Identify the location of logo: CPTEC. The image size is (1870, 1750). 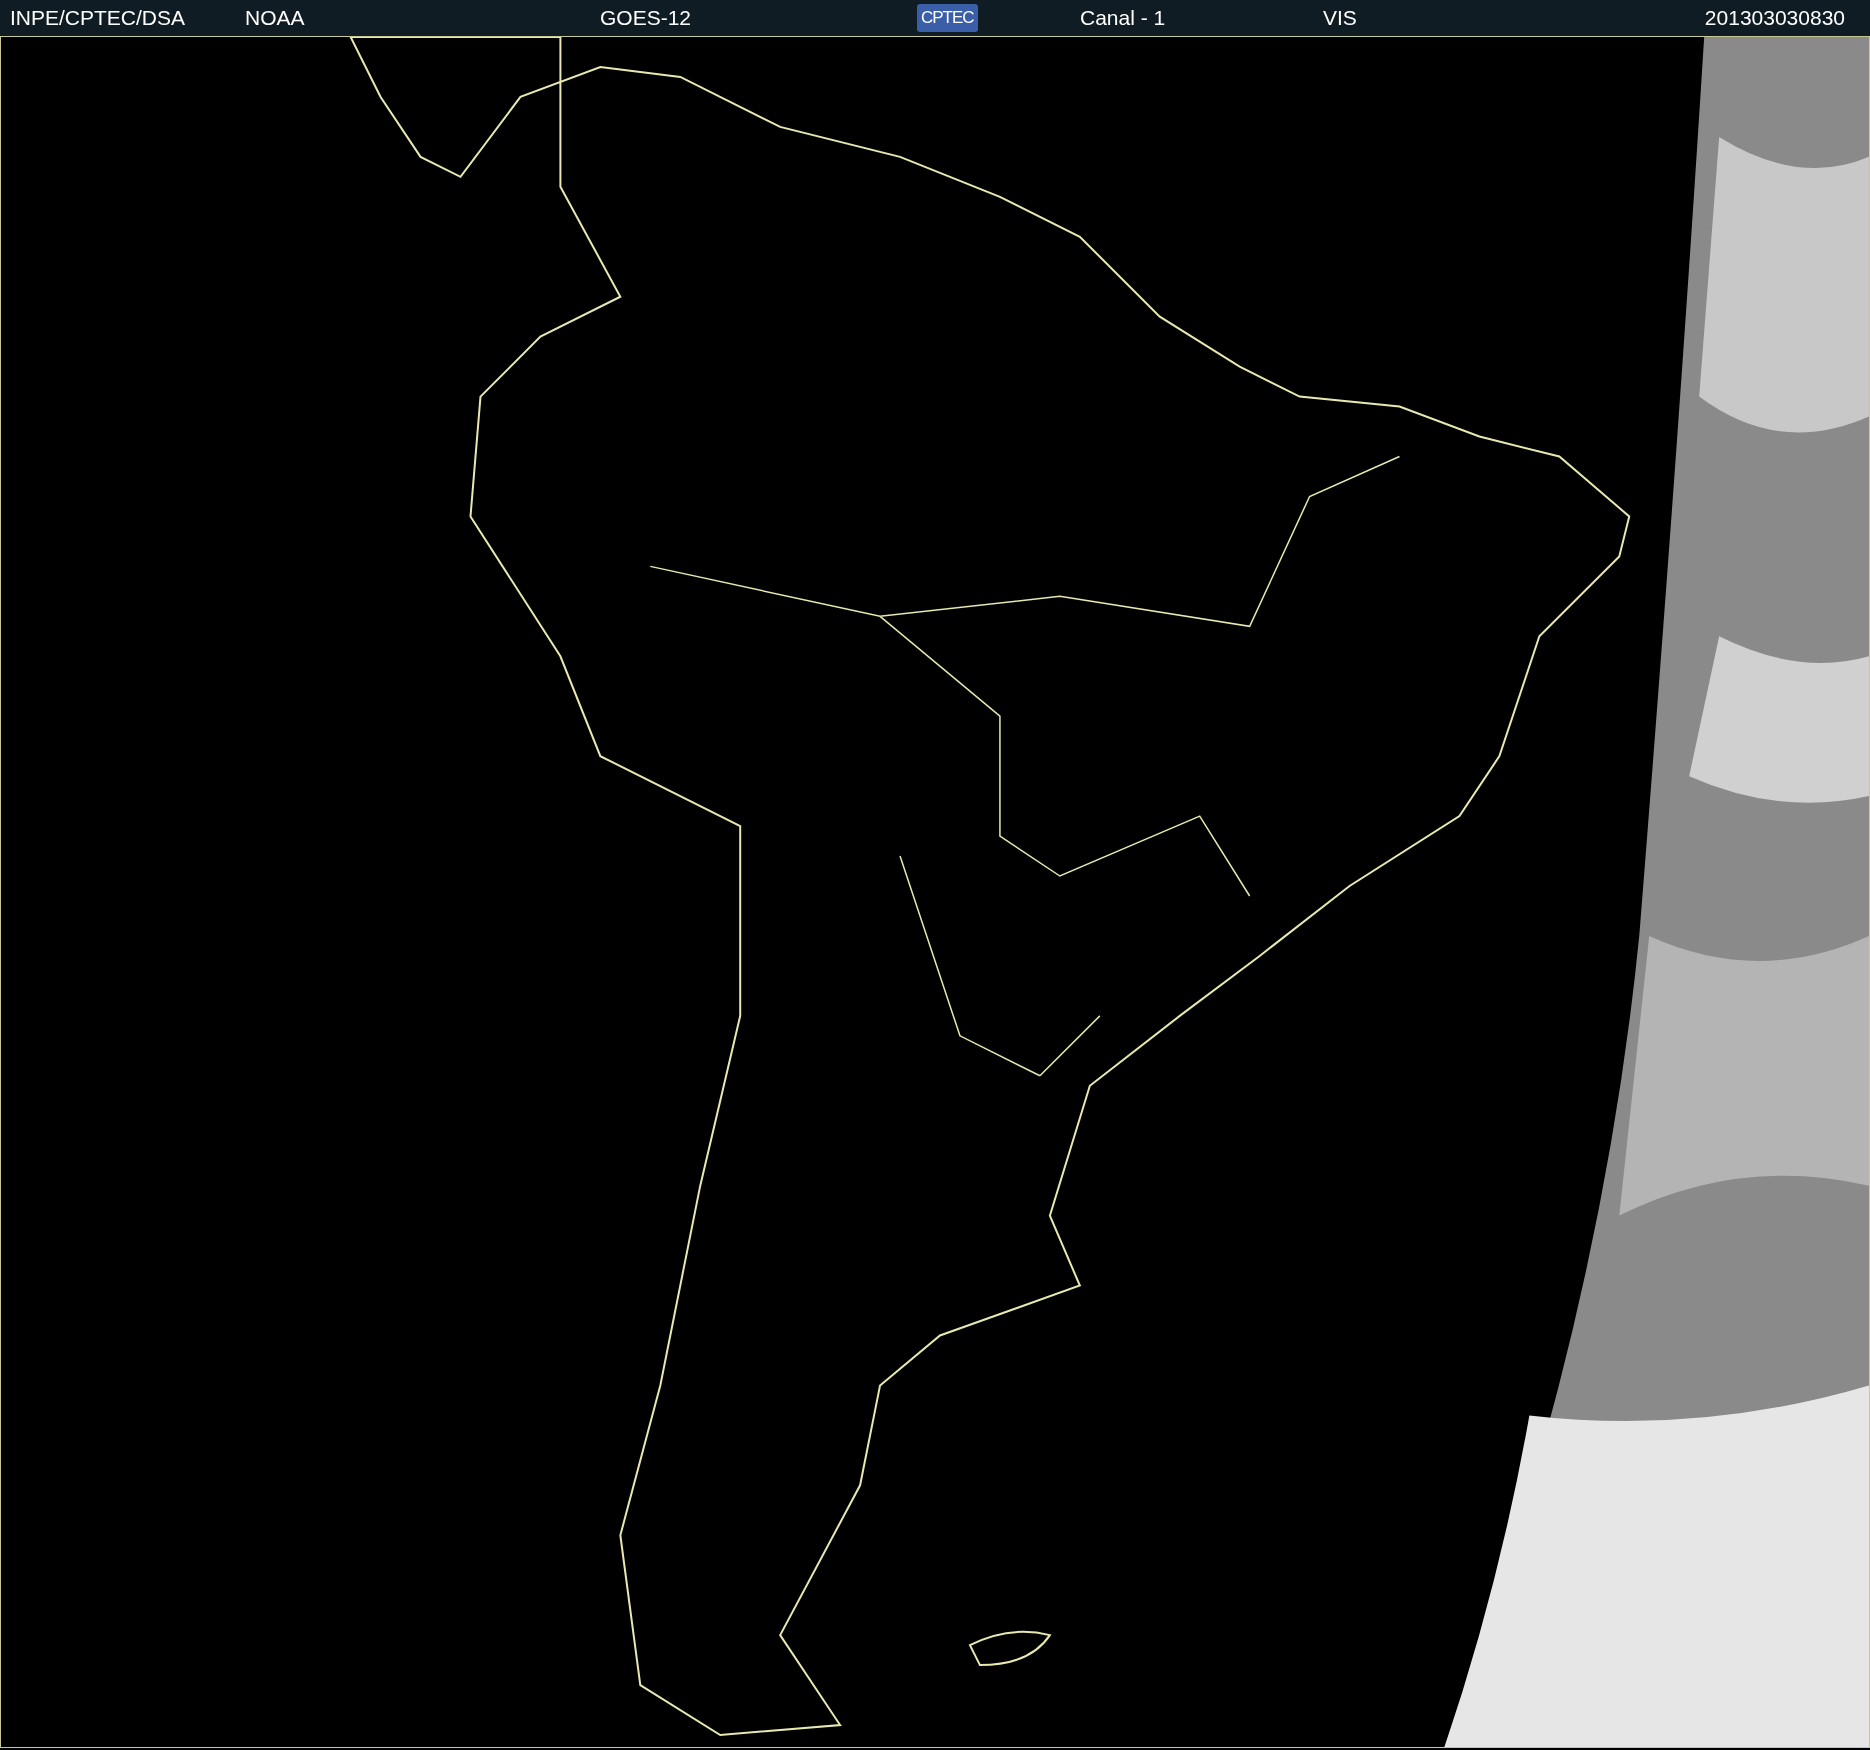
(947, 18).